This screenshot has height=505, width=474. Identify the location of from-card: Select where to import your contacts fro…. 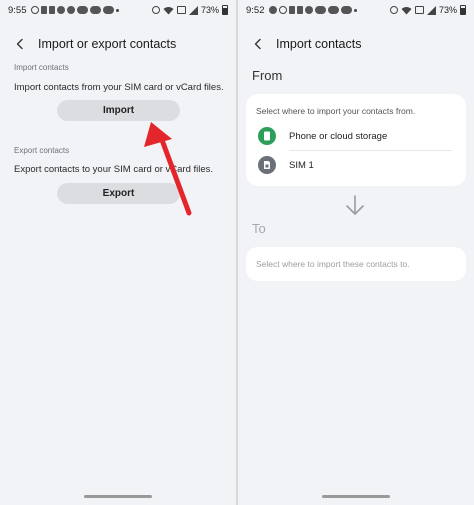
(356, 140).